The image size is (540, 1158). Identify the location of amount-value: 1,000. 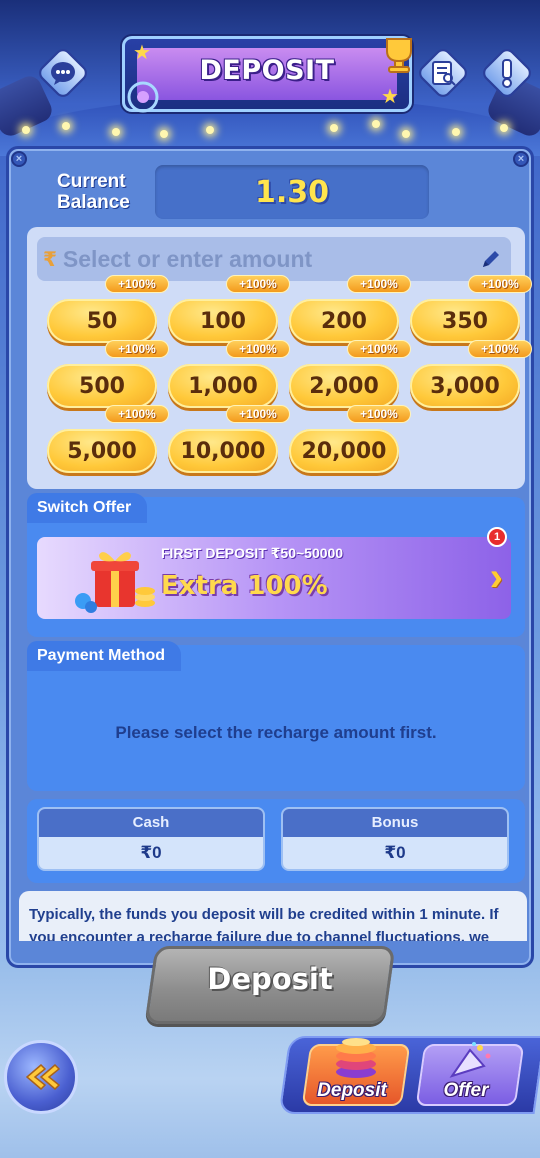
(223, 386).